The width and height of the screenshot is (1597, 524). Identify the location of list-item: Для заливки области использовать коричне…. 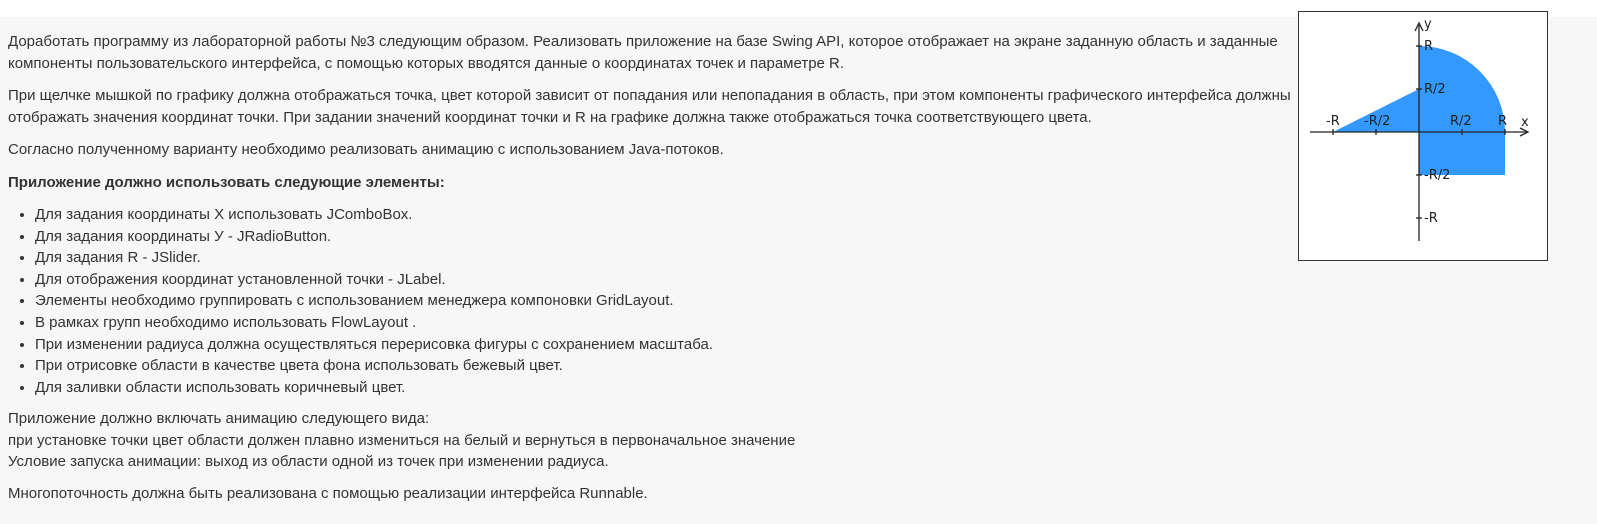
(666, 388).